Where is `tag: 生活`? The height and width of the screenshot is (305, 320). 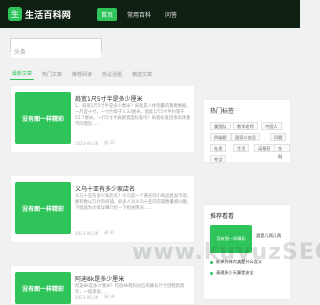
tag: 生活 is located at coordinates (241, 148).